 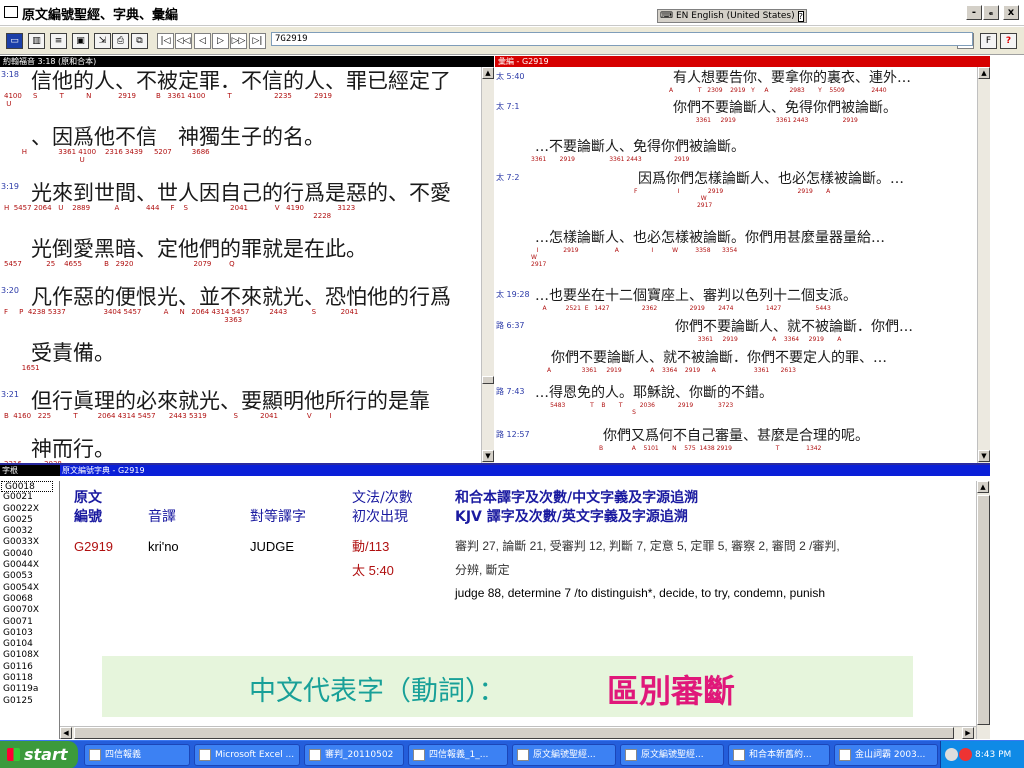 I want to click on code-list-item: G0018, so click(x=27, y=487).